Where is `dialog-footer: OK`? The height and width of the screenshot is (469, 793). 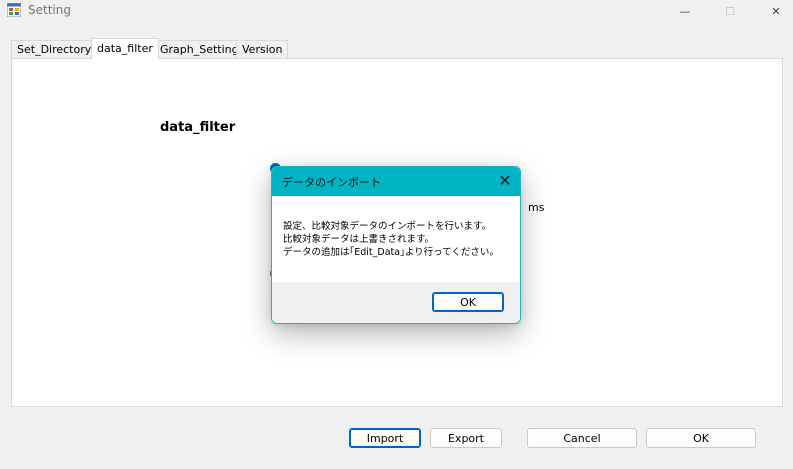 dialog-footer: OK is located at coordinates (396, 302).